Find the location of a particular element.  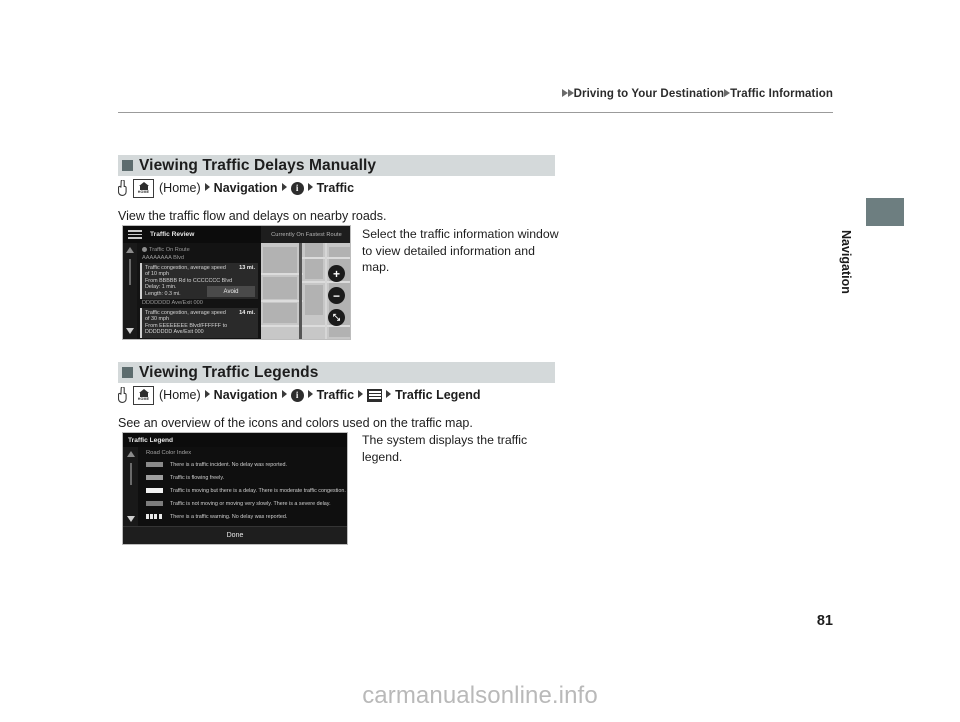

incident-distance-1: 13 mi. is located at coordinates (247, 268).